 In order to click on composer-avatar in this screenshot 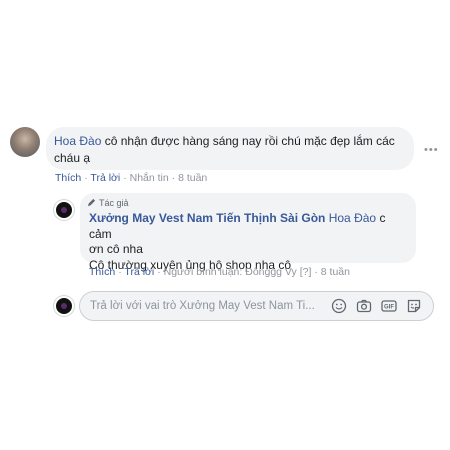, I will do `click(64, 306)`.